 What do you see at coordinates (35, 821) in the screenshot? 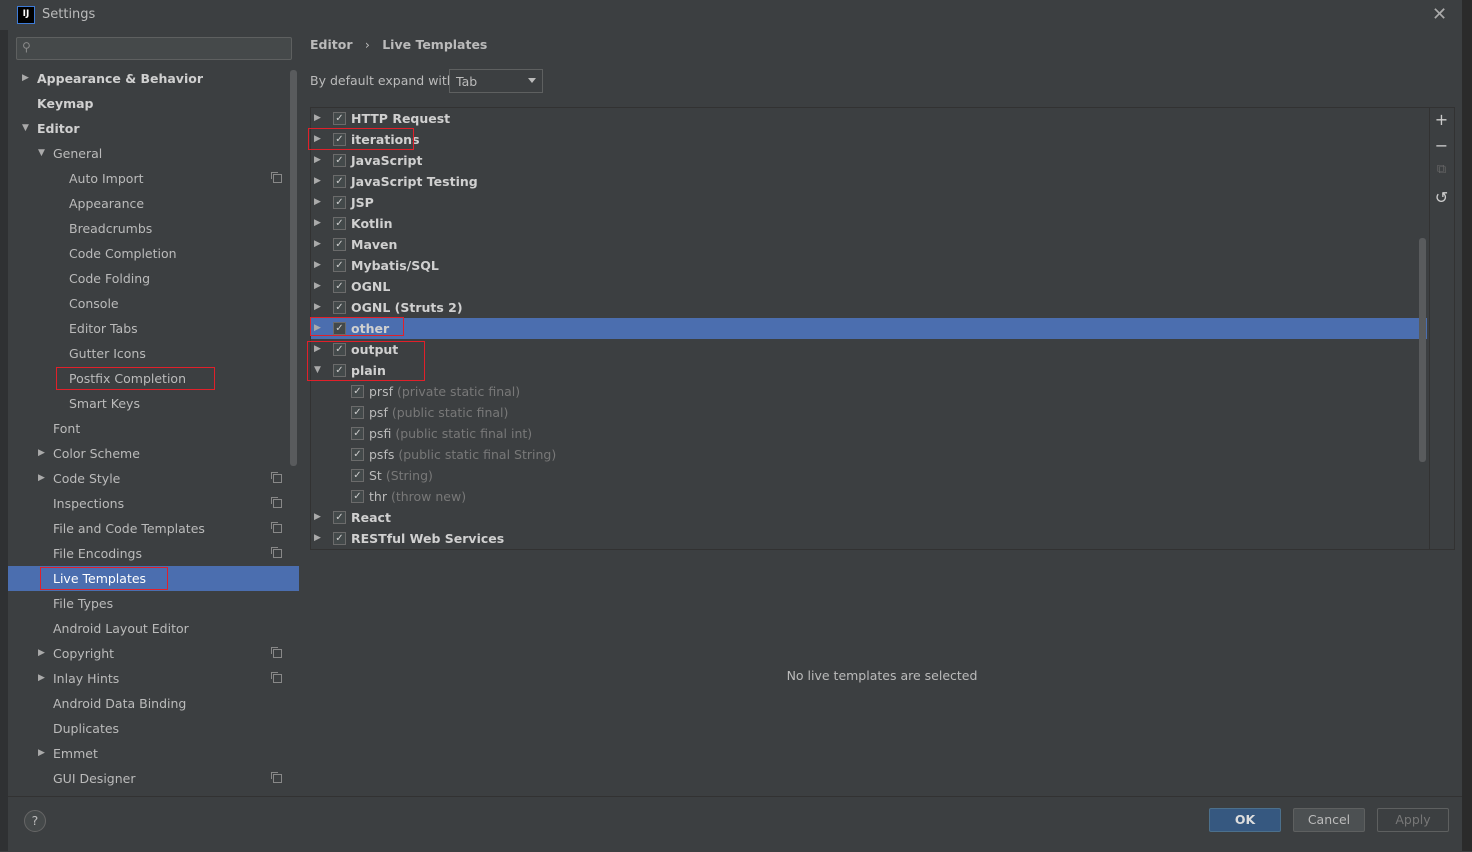
I see `help-button: ?` at bounding box center [35, 821].